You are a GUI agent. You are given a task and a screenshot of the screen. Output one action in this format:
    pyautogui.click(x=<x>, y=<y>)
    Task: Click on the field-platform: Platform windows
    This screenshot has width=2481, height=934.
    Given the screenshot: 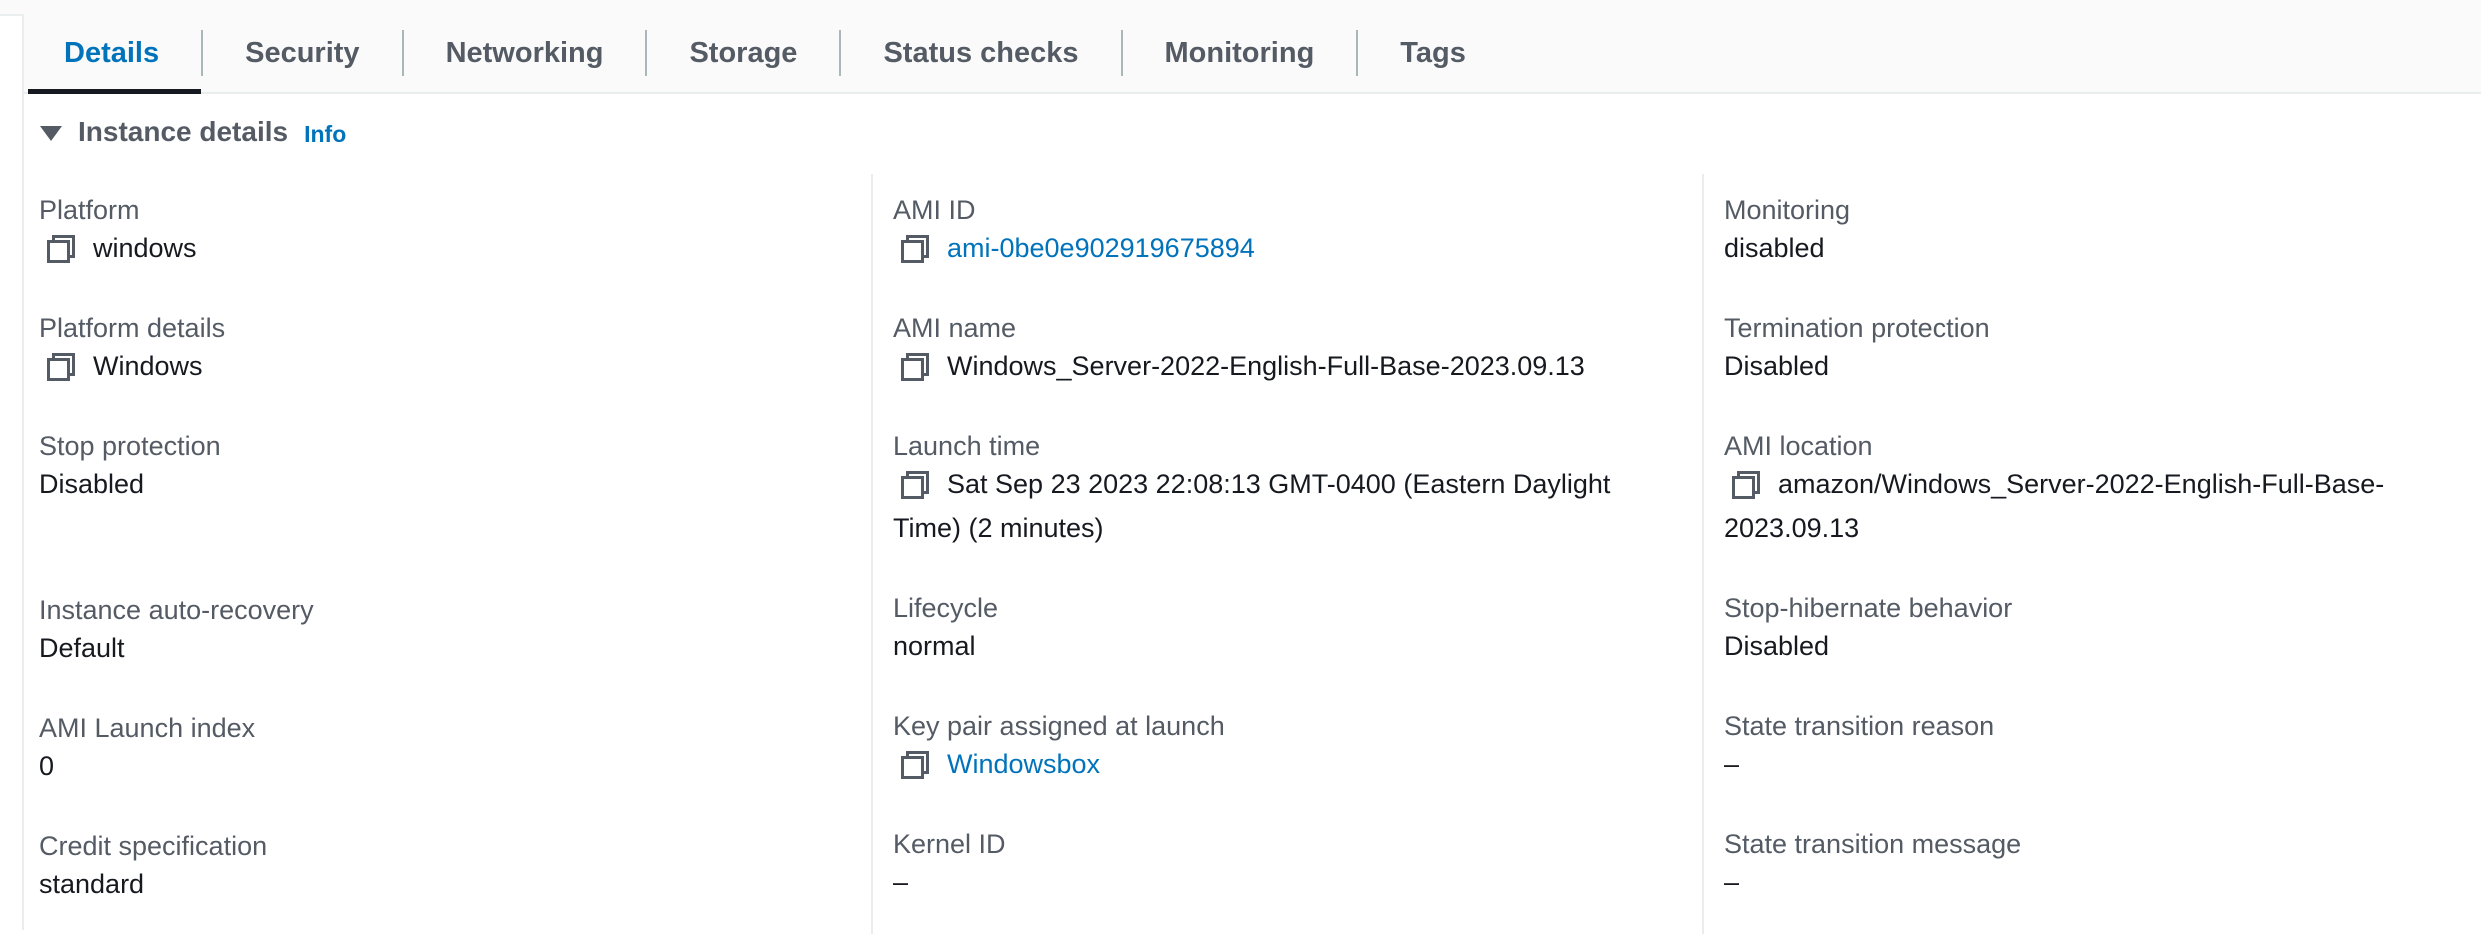 What is the action you would take?
    pyautogui.click(x=449, y=232)
    